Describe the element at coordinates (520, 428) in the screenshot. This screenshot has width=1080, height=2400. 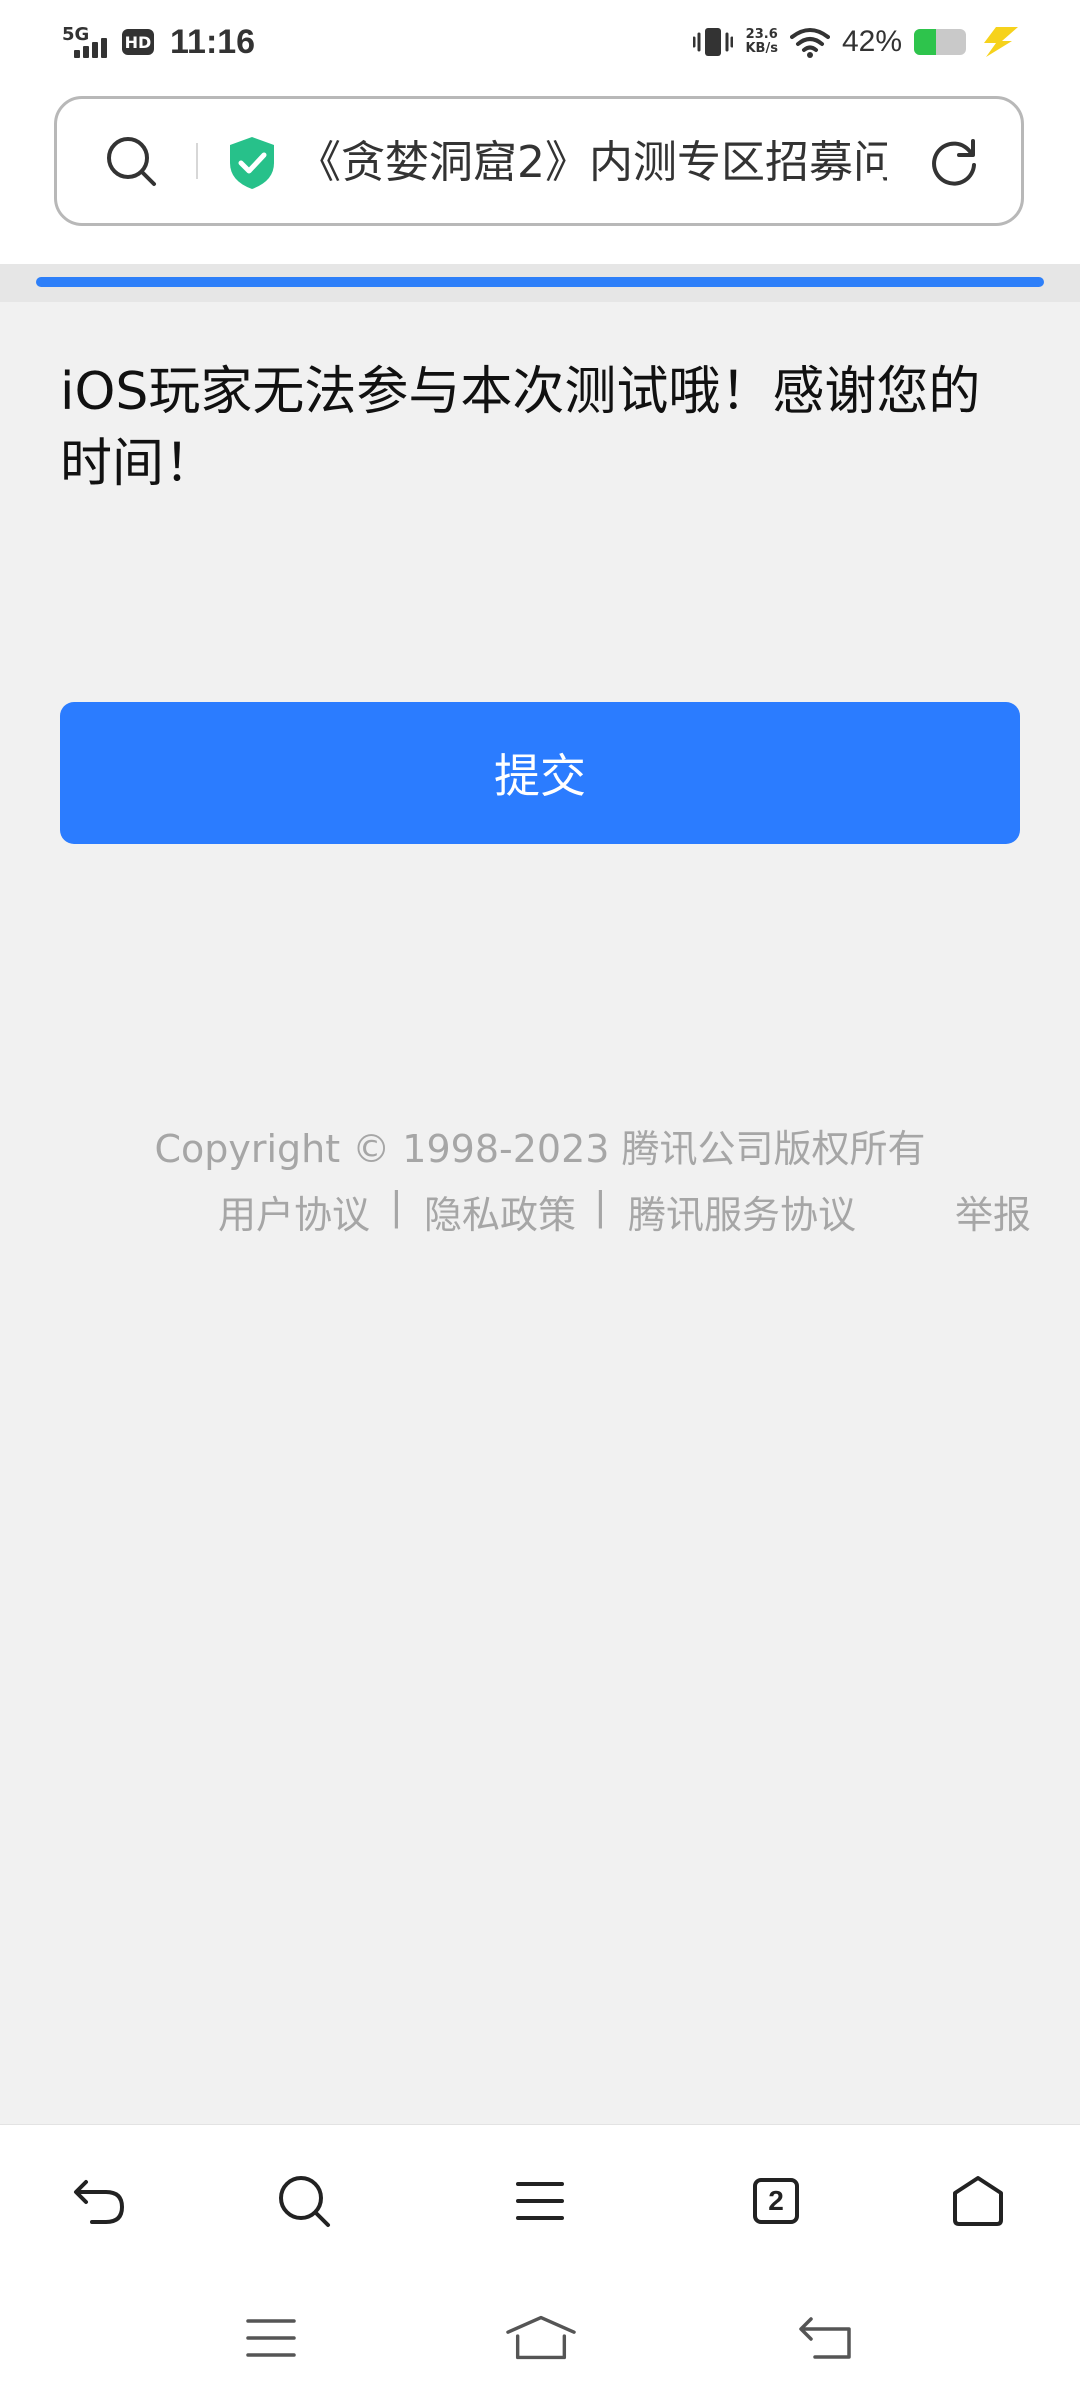
I see `ios-not-supported-message: iOS玩家无法参与本次测试哦！感谢您的时间！` at that location.